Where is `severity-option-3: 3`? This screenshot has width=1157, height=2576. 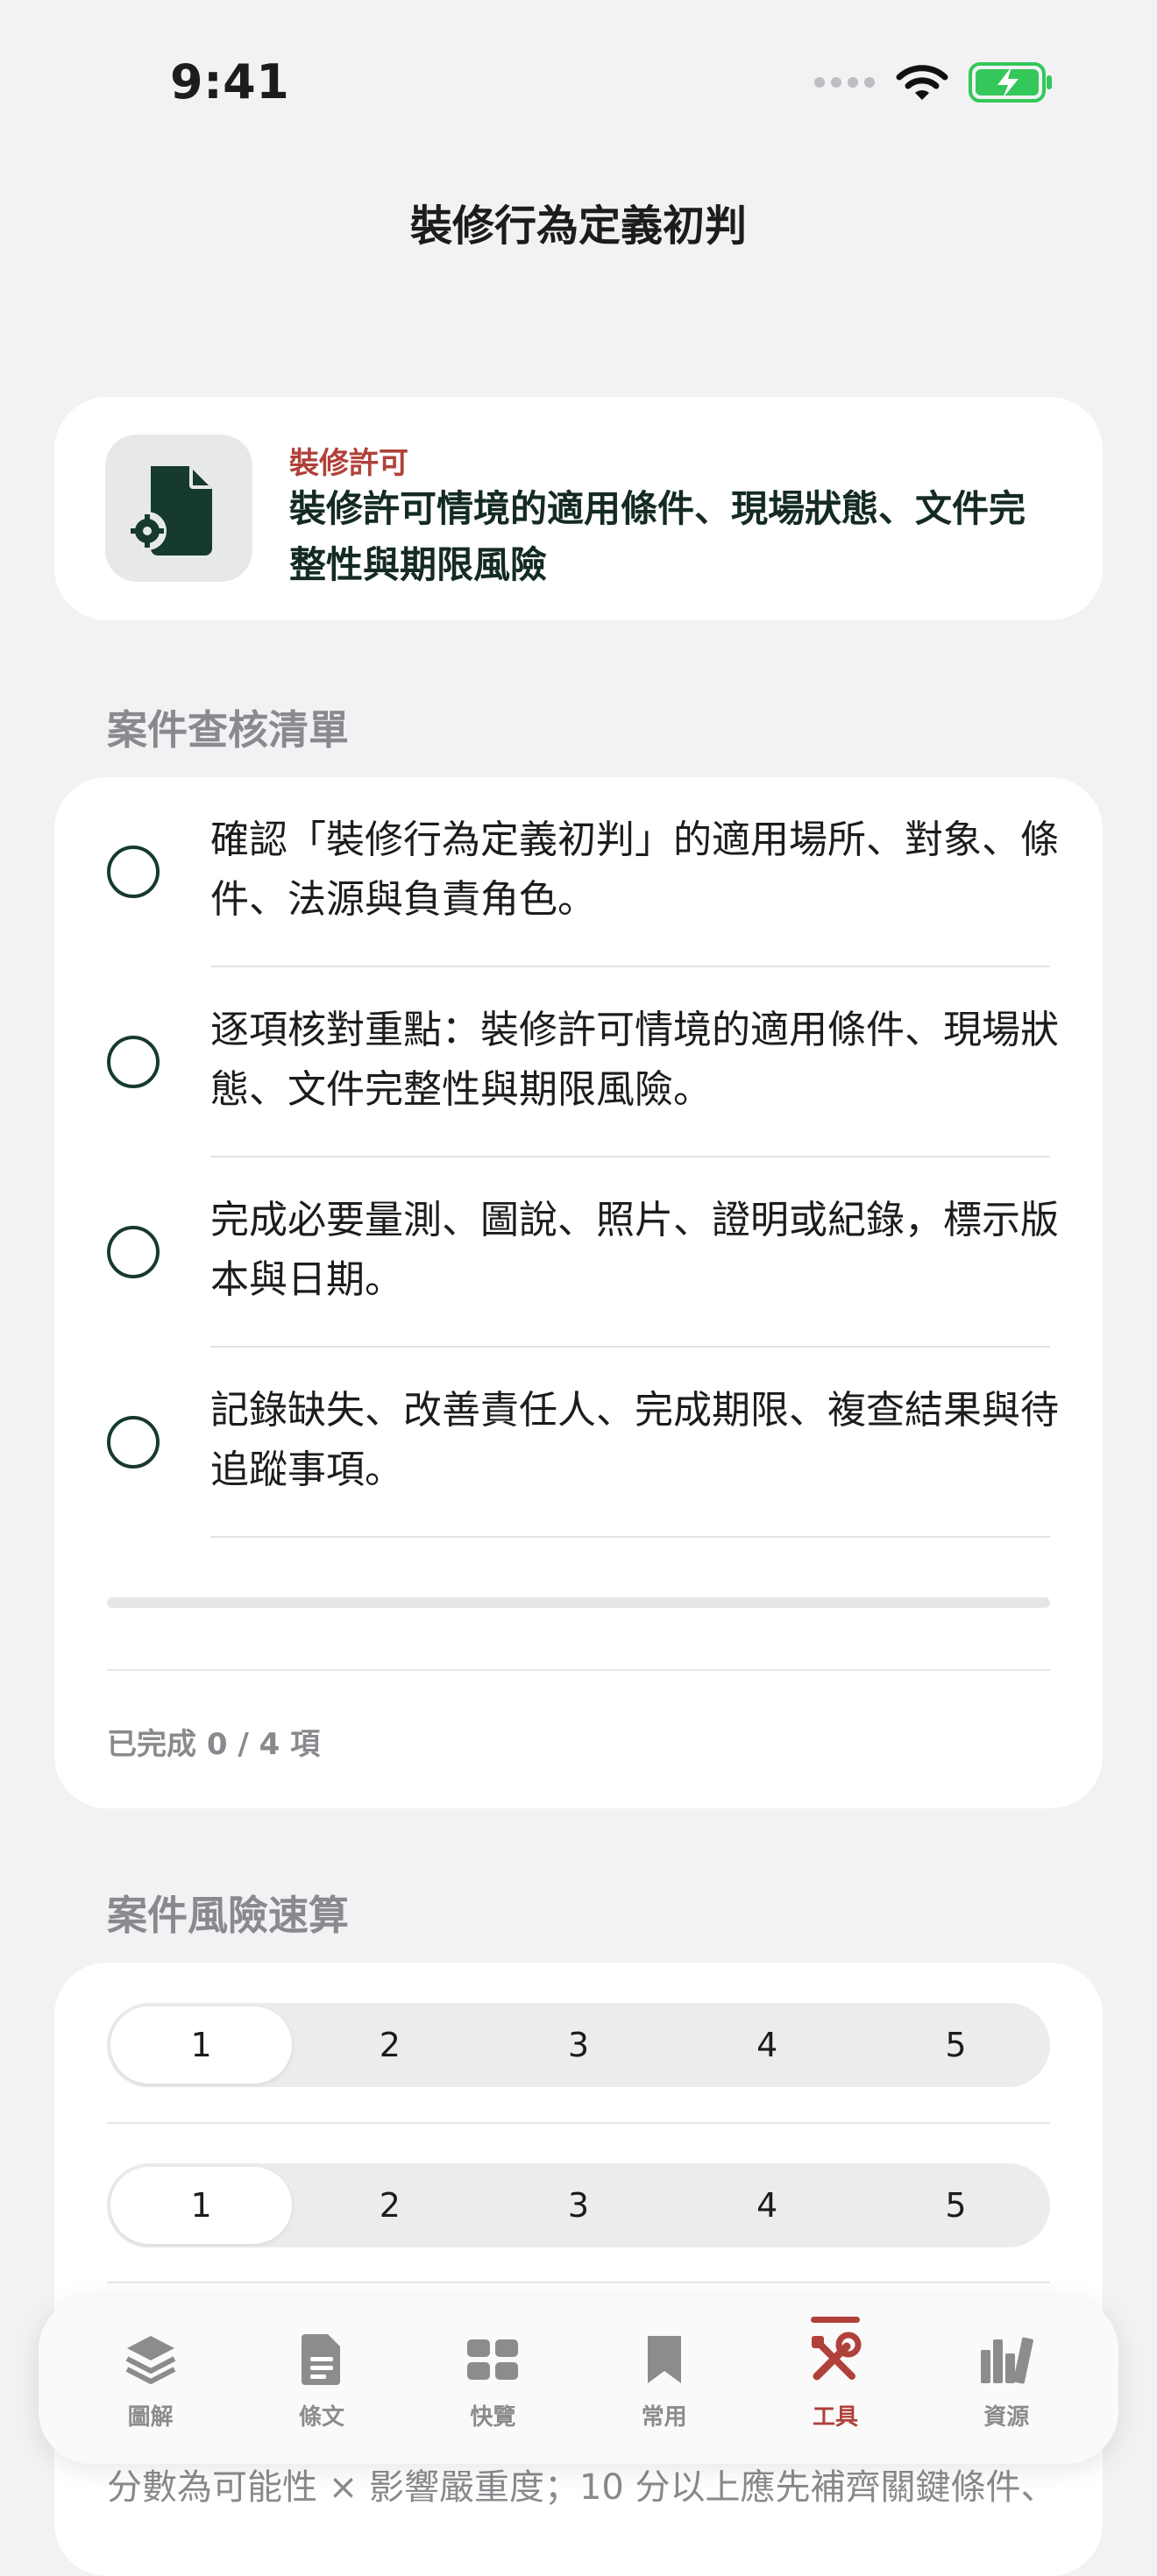
severity-option-3: 3 is located at coordinates (578, 2205).